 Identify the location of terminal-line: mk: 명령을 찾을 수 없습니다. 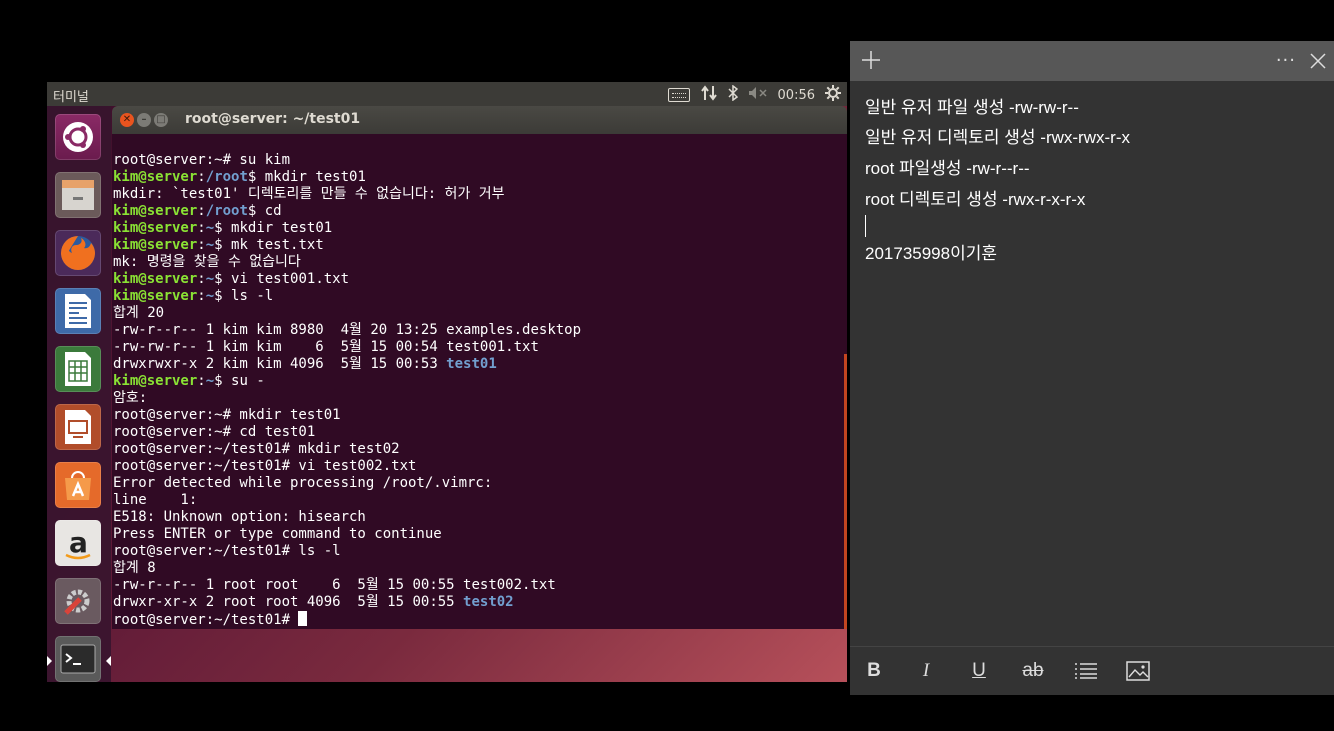
(347, 262).